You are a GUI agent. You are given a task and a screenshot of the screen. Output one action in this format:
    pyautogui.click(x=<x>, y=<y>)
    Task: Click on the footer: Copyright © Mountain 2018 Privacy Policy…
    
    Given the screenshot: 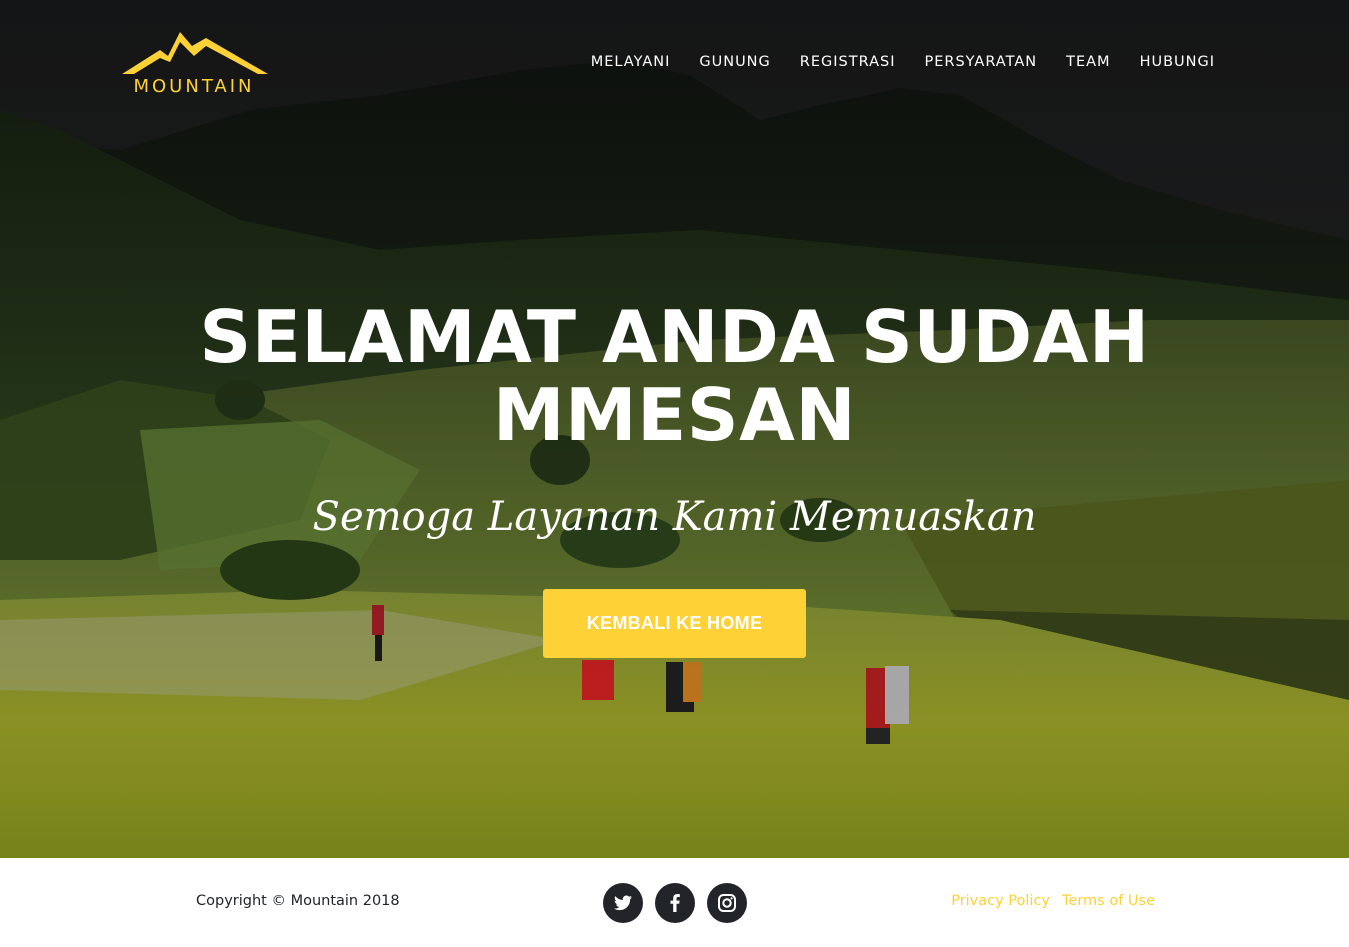 What is the action you would take?
    pyautogui.click(x=674, y=902)
    